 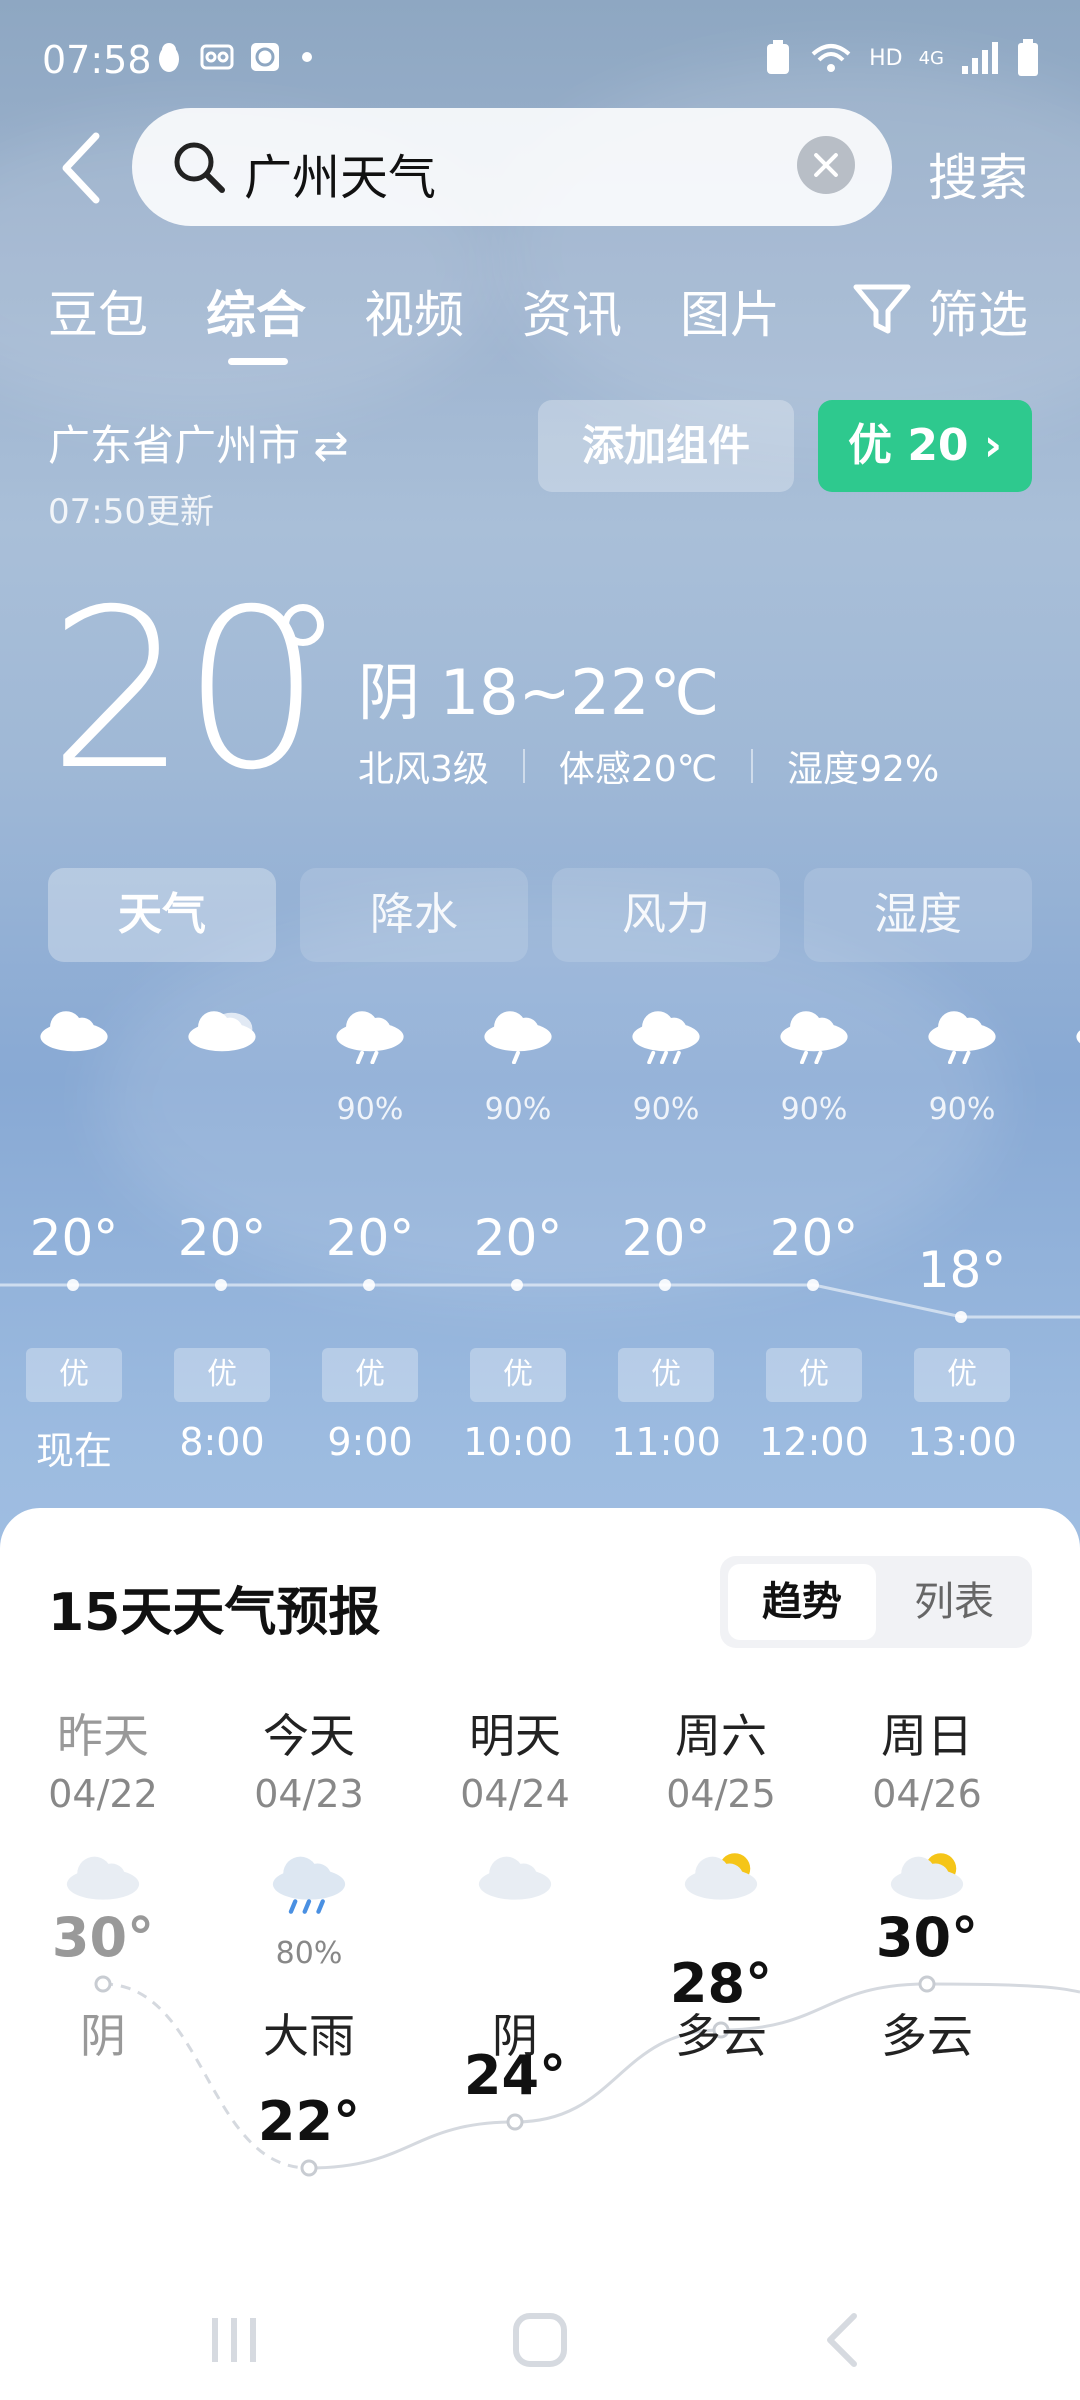 I want to click on hour-time: 9:00, so click(x=370, y=1442).